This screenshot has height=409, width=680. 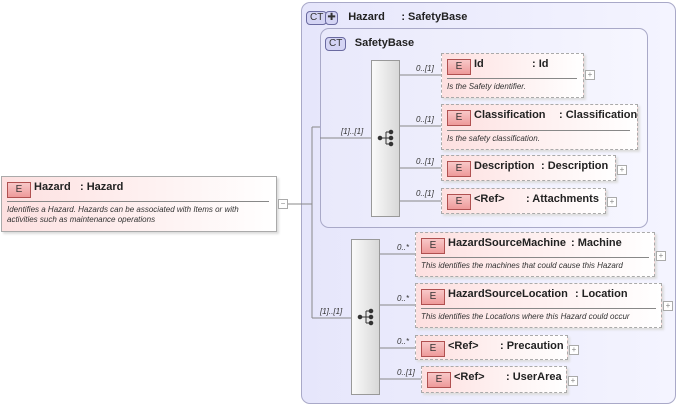 What do you see at coordinates (598, 115) in the screenshot?
I see `element-type: : Classification` at bounding box center [598, 115].